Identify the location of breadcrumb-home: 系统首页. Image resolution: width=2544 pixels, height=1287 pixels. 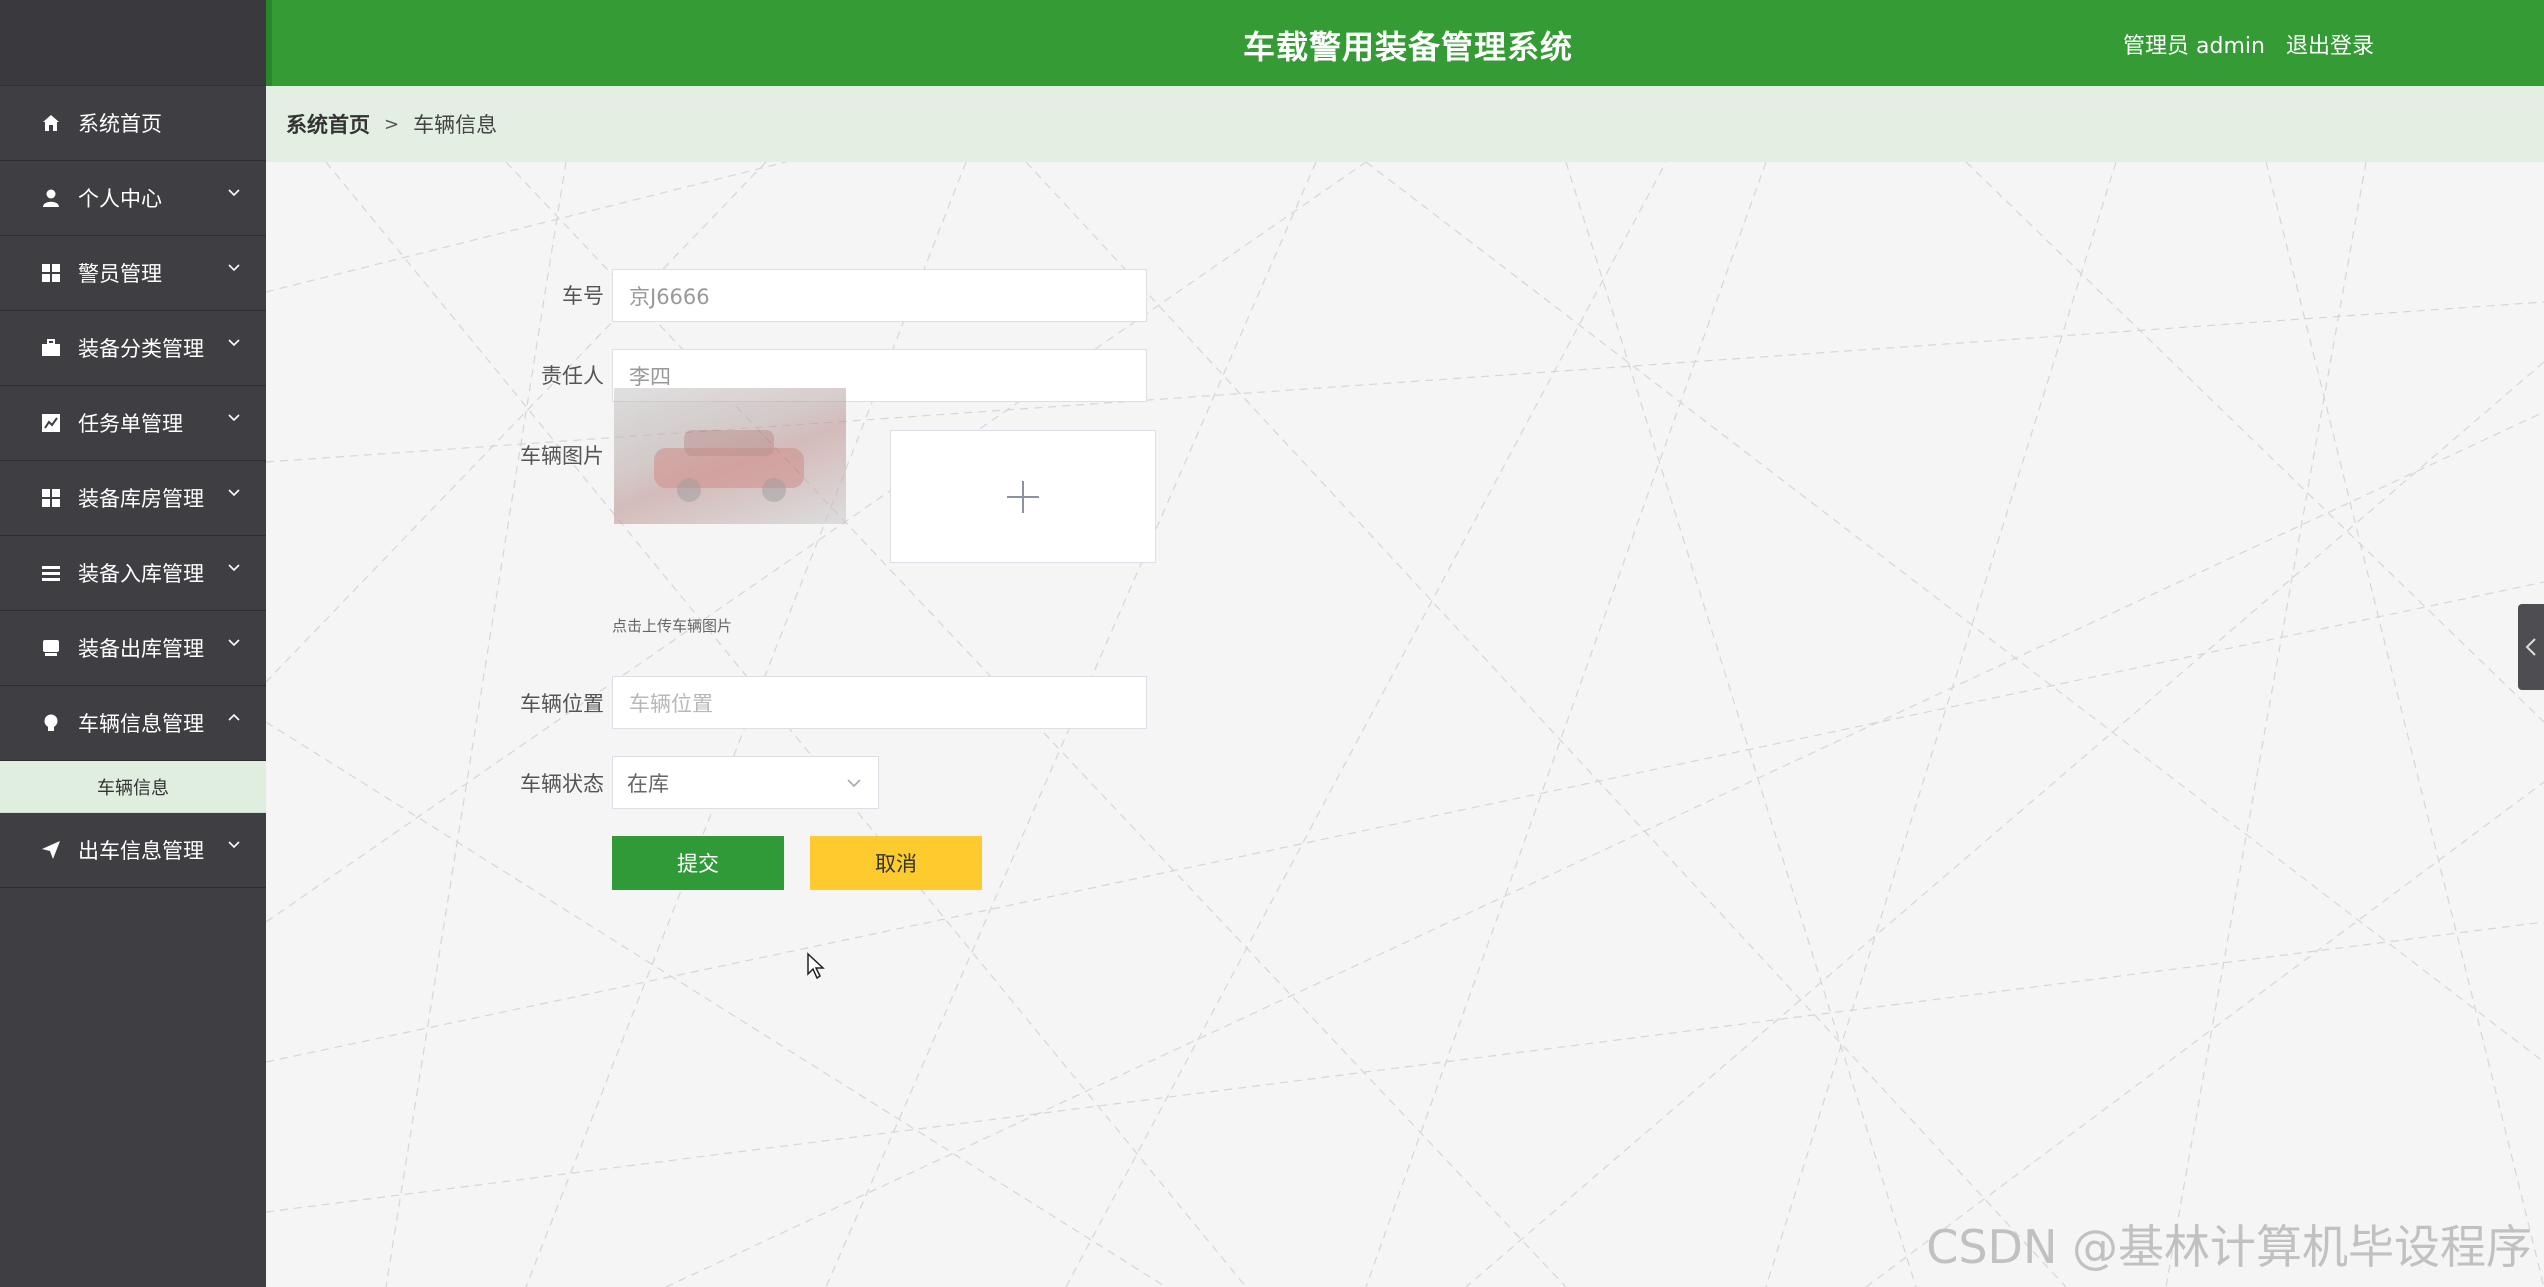
(328, 124).